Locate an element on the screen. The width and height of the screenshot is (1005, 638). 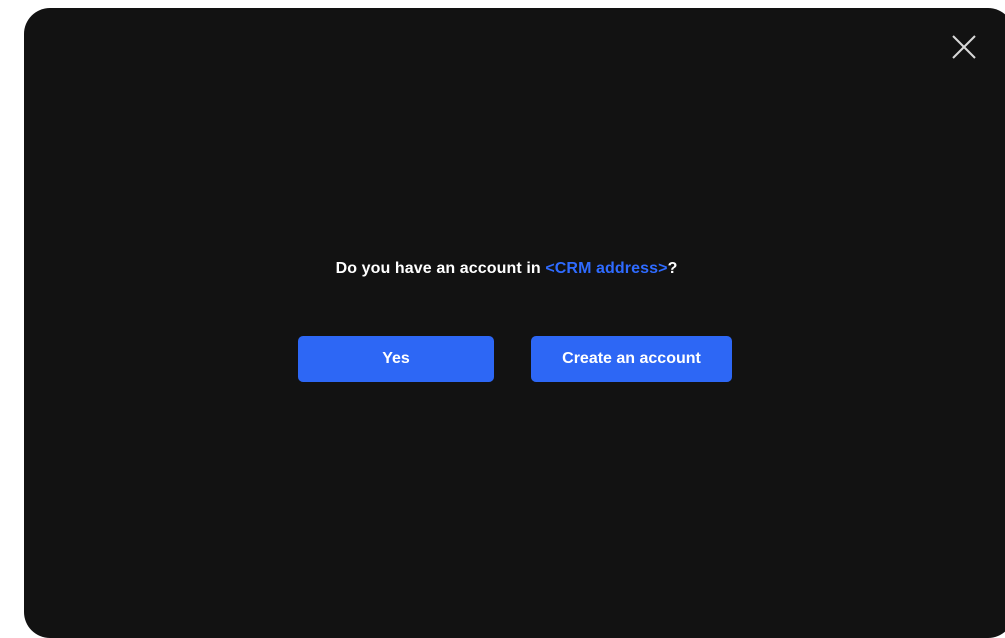
yes-button: Yes is located at coordinates (396, 359).